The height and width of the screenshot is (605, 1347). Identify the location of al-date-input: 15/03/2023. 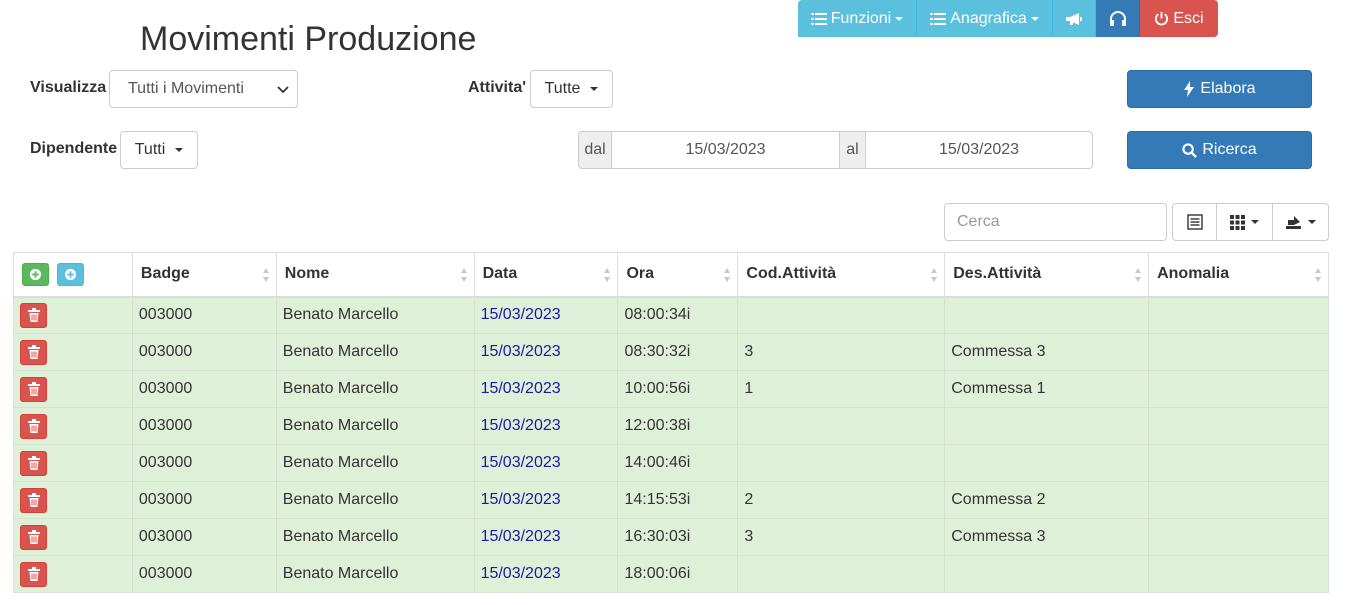
(979, 150).